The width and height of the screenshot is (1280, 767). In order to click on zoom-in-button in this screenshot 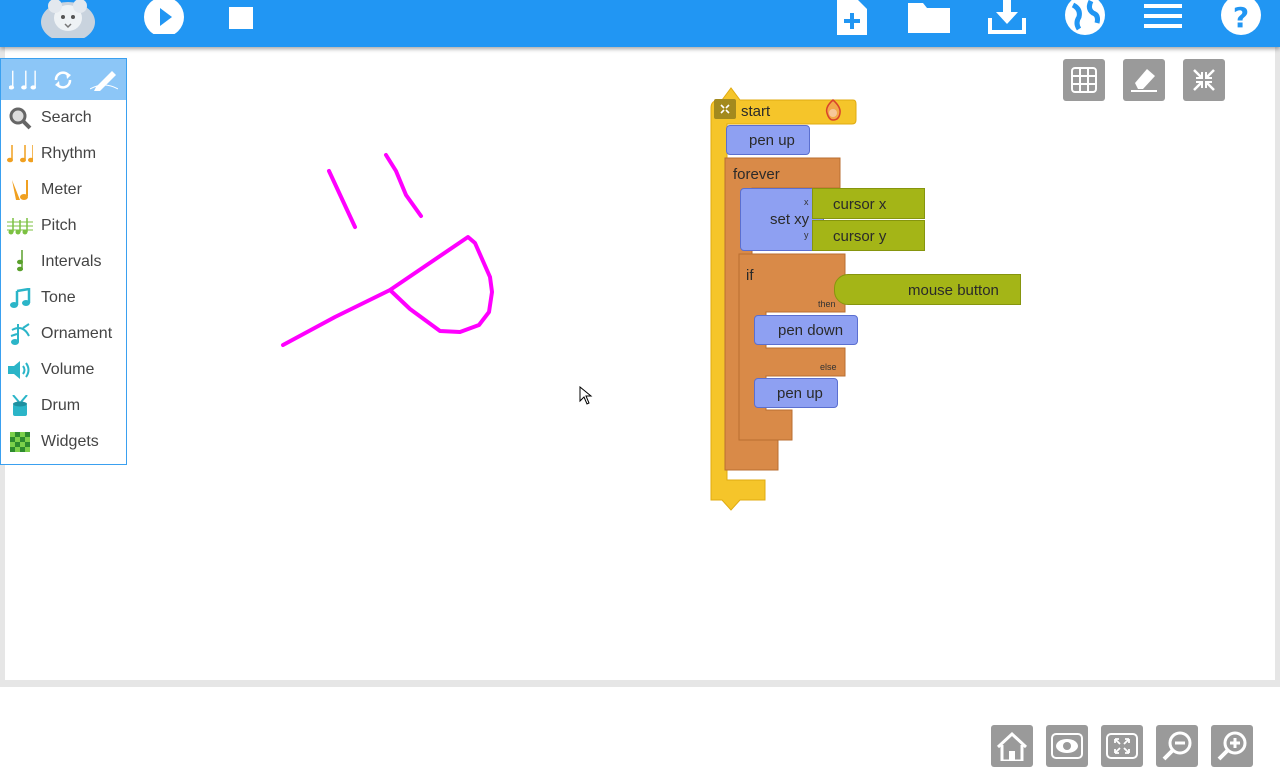, I will do `click(1232, 746)`.